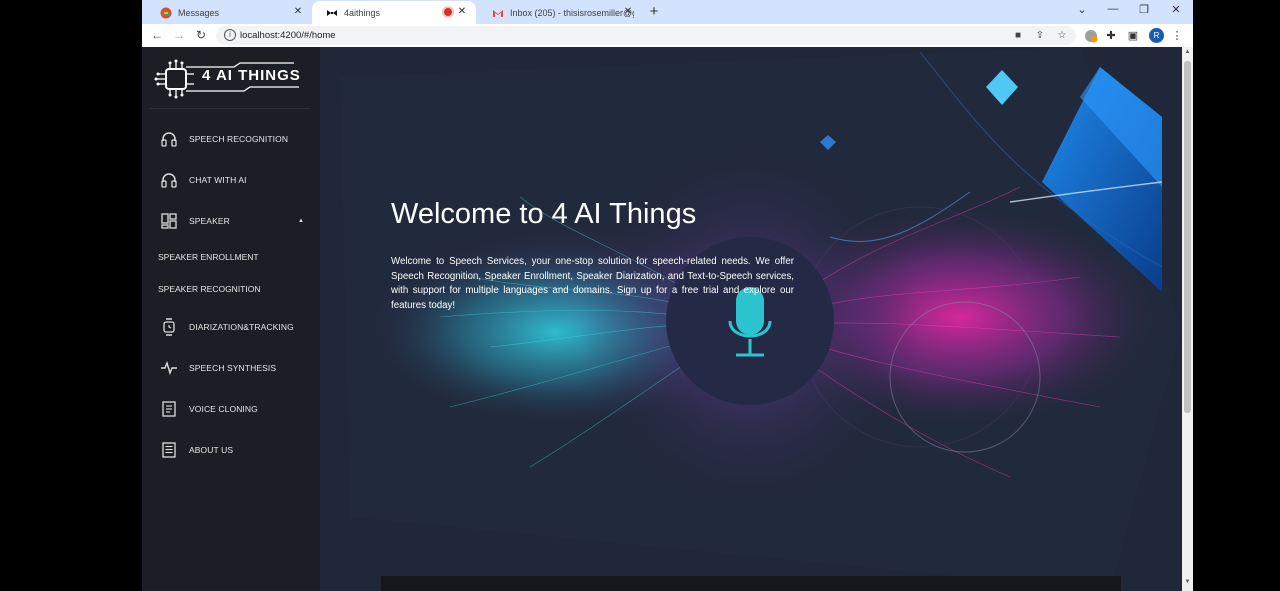  What do you see at coordinates (209, 289) in the screenshot?
I see `sidebar-subitem-speaker-recognition: SPEAKER RECOGNITION` at bounding box center [209, 289].